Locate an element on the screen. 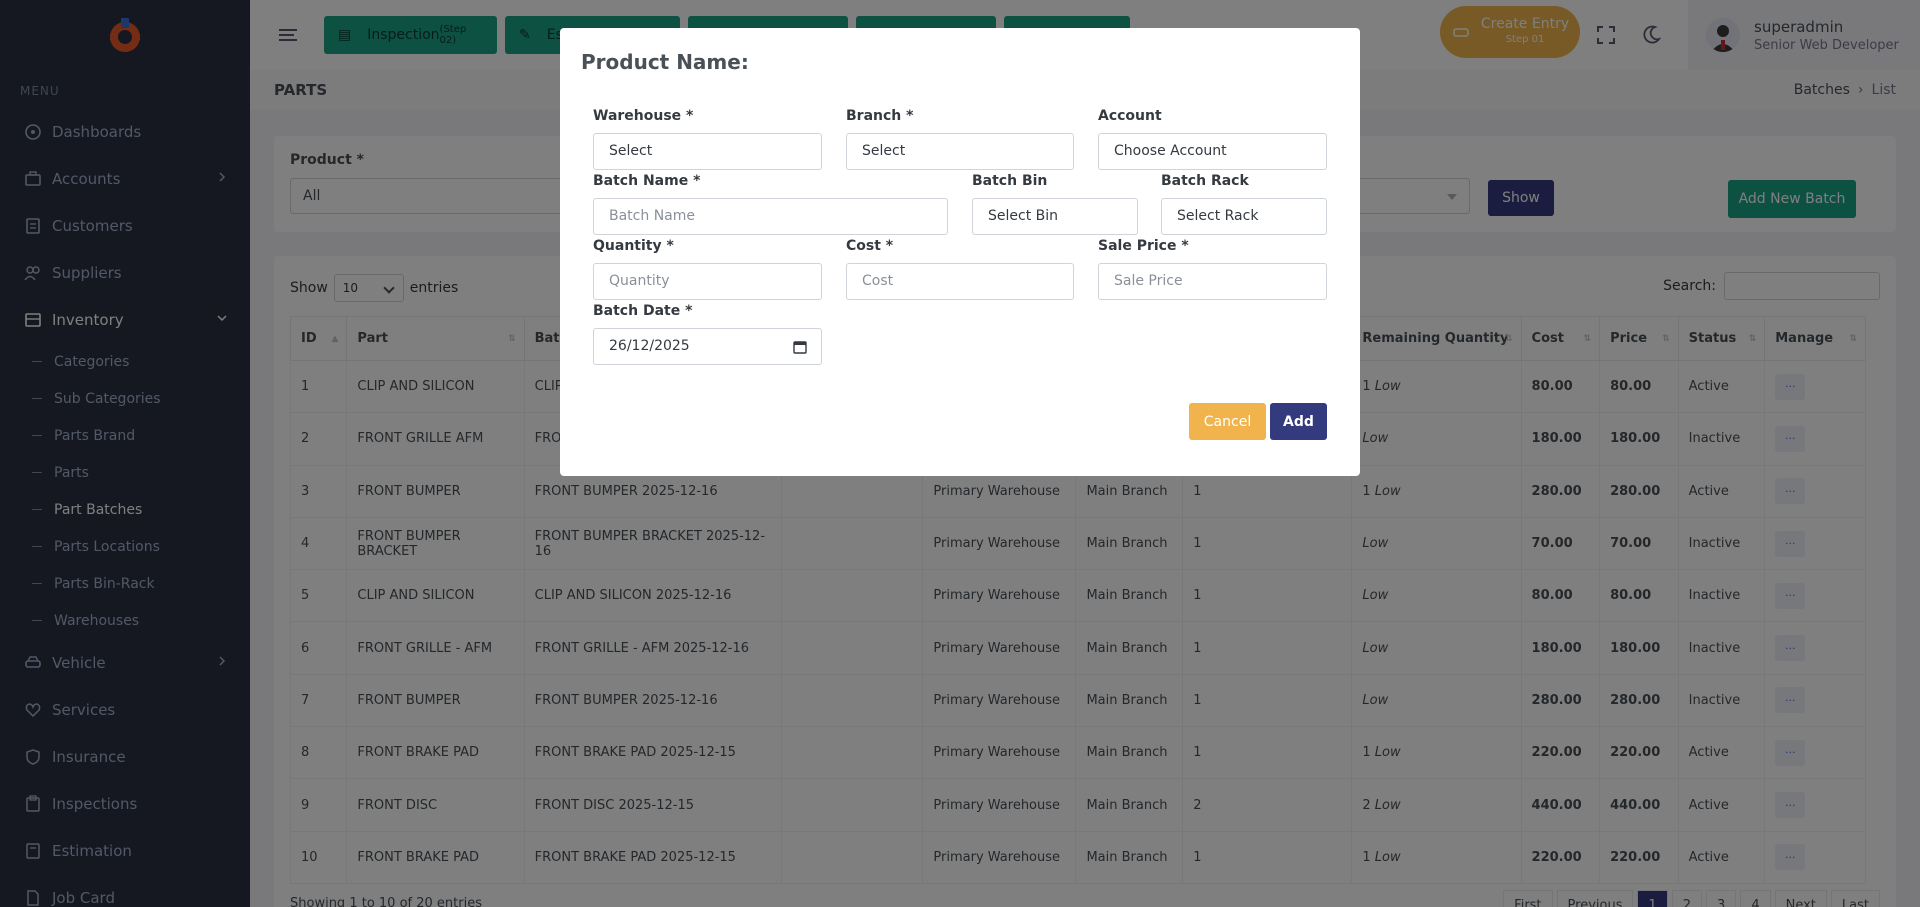  branch-field: Branch * Select is located at coordinates (960, 139).